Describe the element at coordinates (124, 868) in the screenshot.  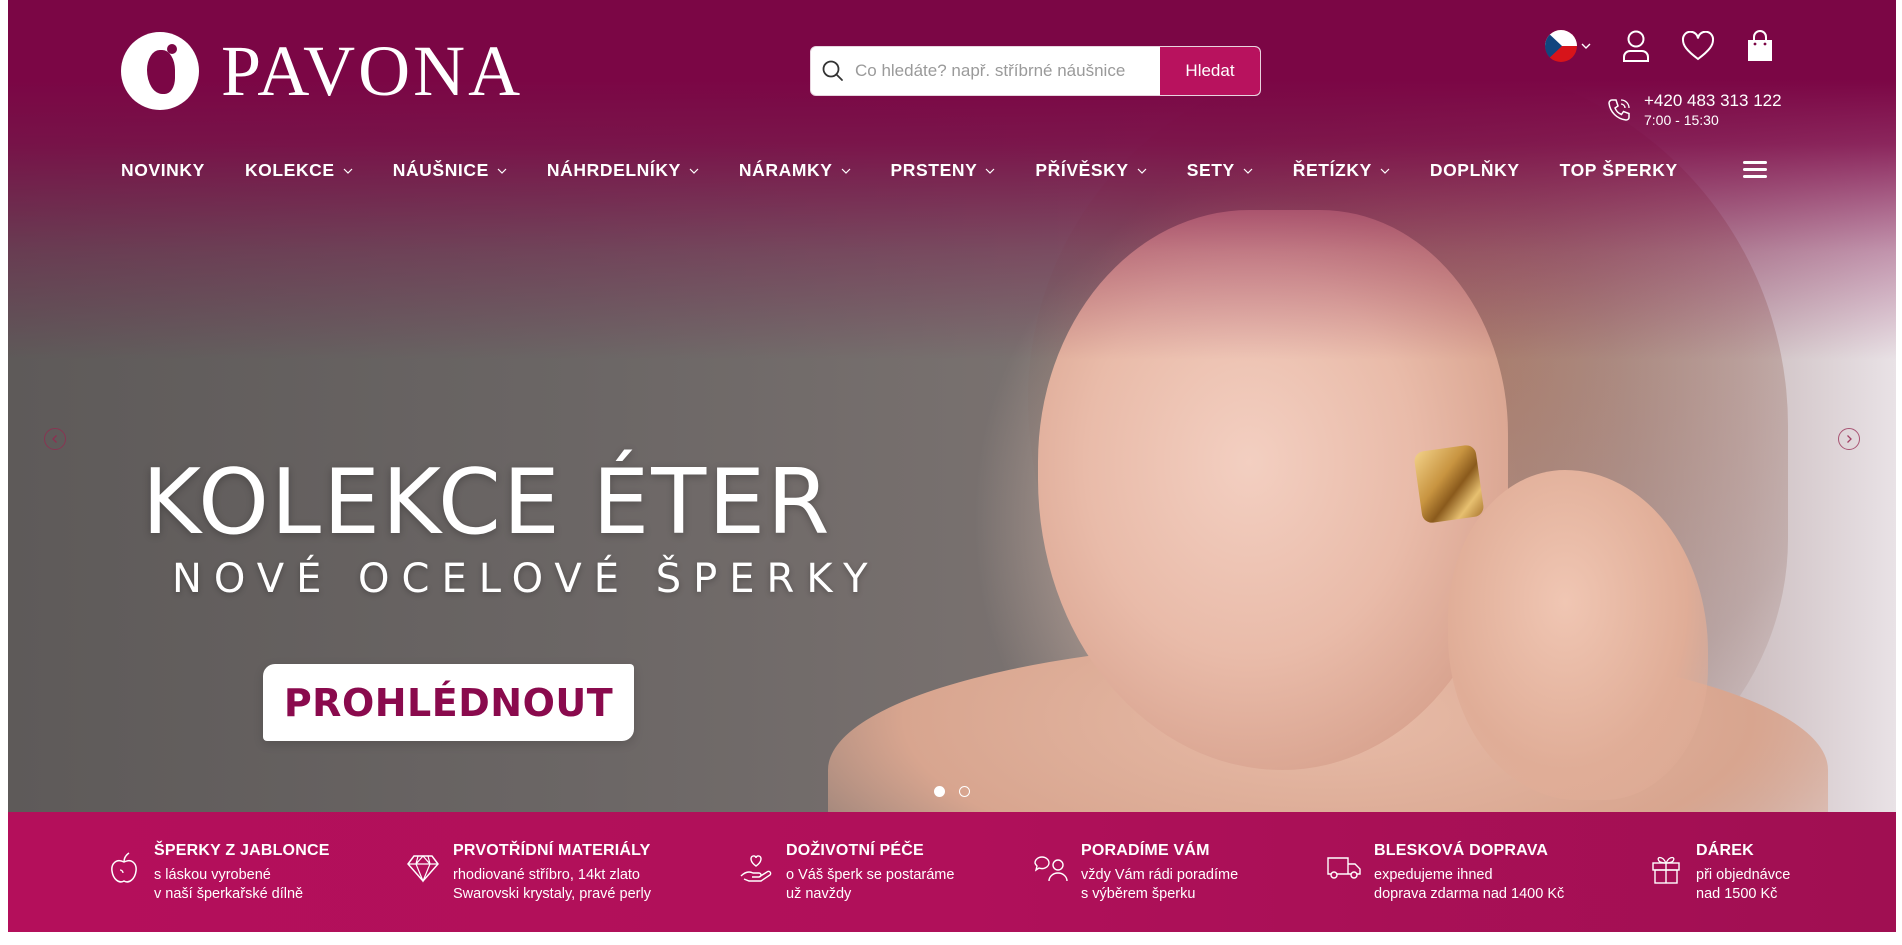
I see `apple-icon` at that location.